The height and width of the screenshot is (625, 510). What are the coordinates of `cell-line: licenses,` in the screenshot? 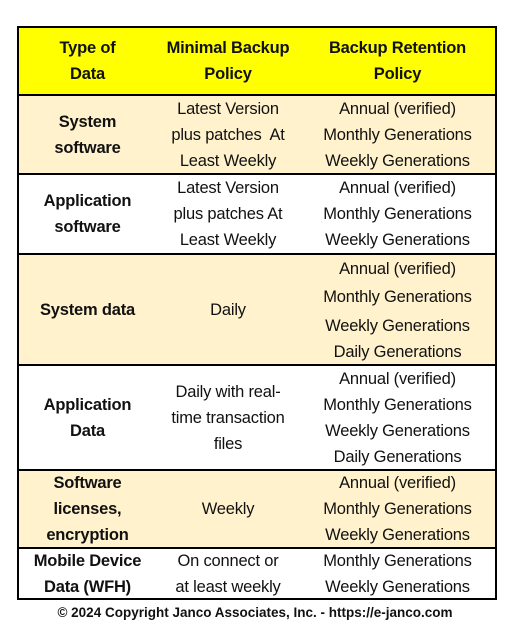 It's located at (87, 509).